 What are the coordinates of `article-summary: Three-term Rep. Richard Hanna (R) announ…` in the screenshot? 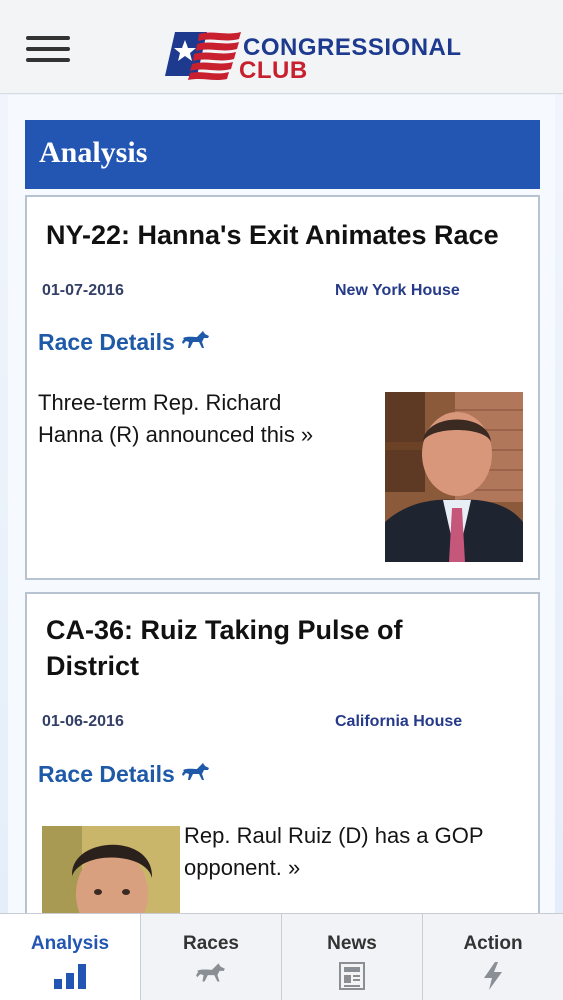 It's located at (188, 419).